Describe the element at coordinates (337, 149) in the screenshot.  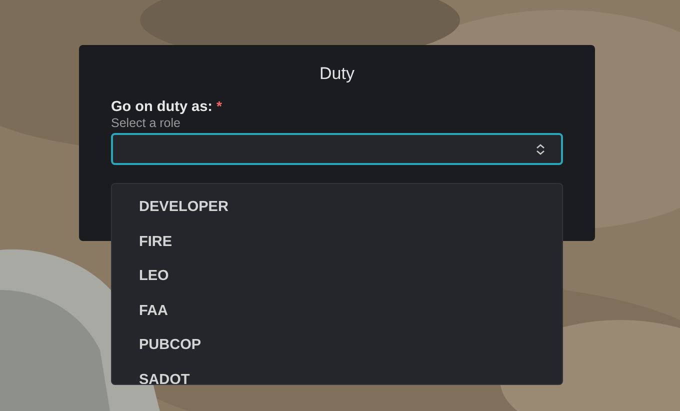
I see `role-select` at that location.